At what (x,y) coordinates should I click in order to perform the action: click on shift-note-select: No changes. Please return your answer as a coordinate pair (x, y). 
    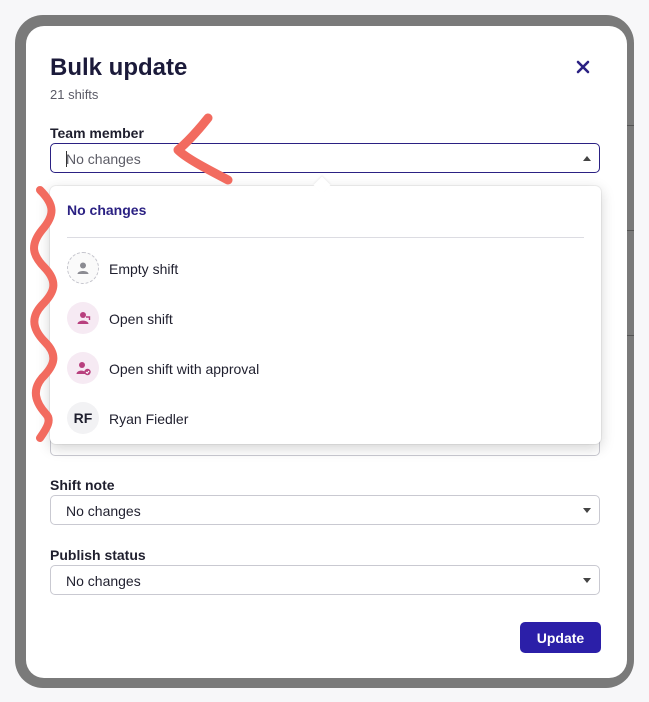
    Looking at the image, I should click on (325, 510).